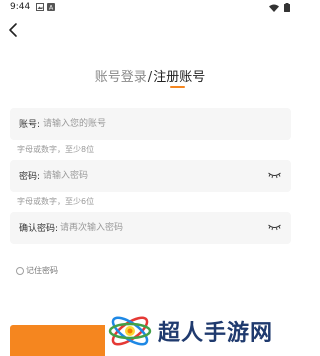 Image resolution: width=320 pixels, height=356 pixels. What do you see at coordinates (274, 8) in the screenshot?
I see `wifi-icon` at bounding box center [274, 8].